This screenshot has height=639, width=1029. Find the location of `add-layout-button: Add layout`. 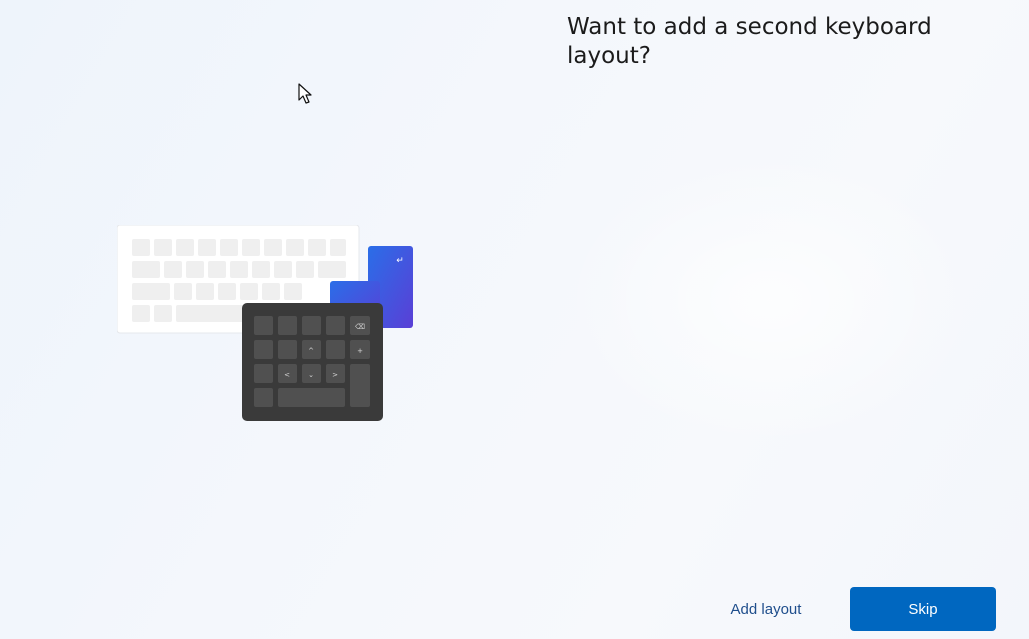

add-layout-button: Add layout is located at coordinates (766, 609).